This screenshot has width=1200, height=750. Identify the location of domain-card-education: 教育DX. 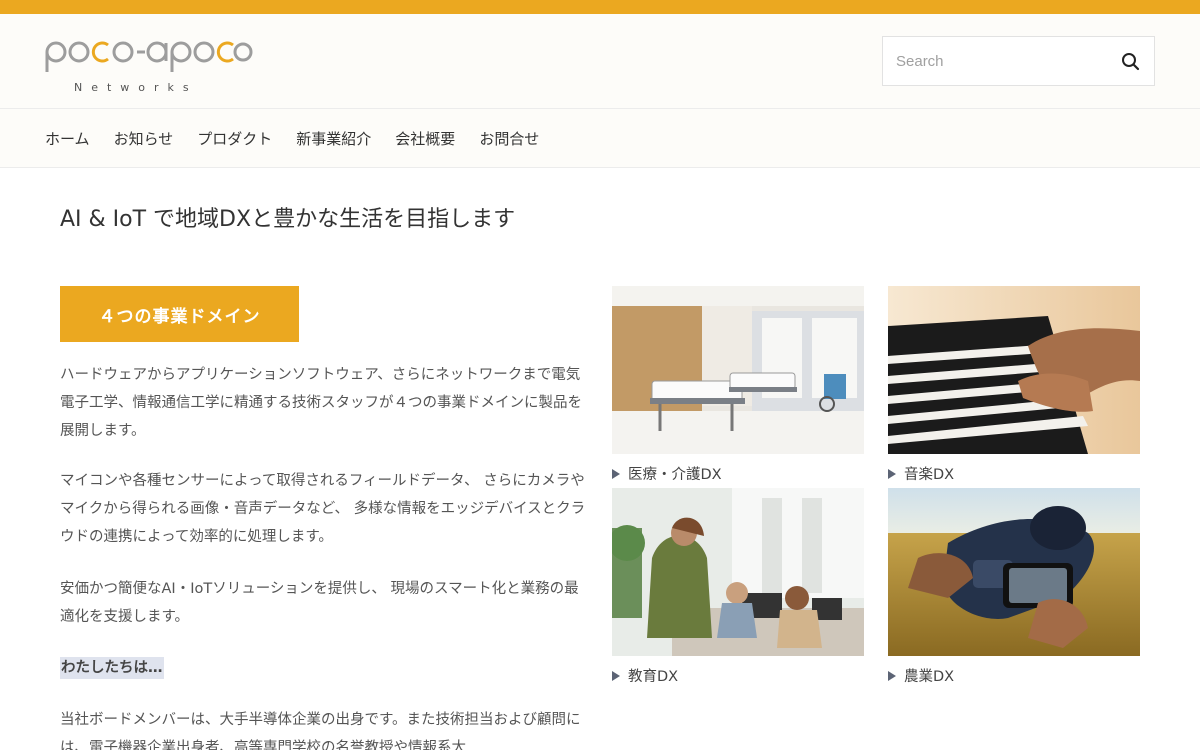
(738, 587).